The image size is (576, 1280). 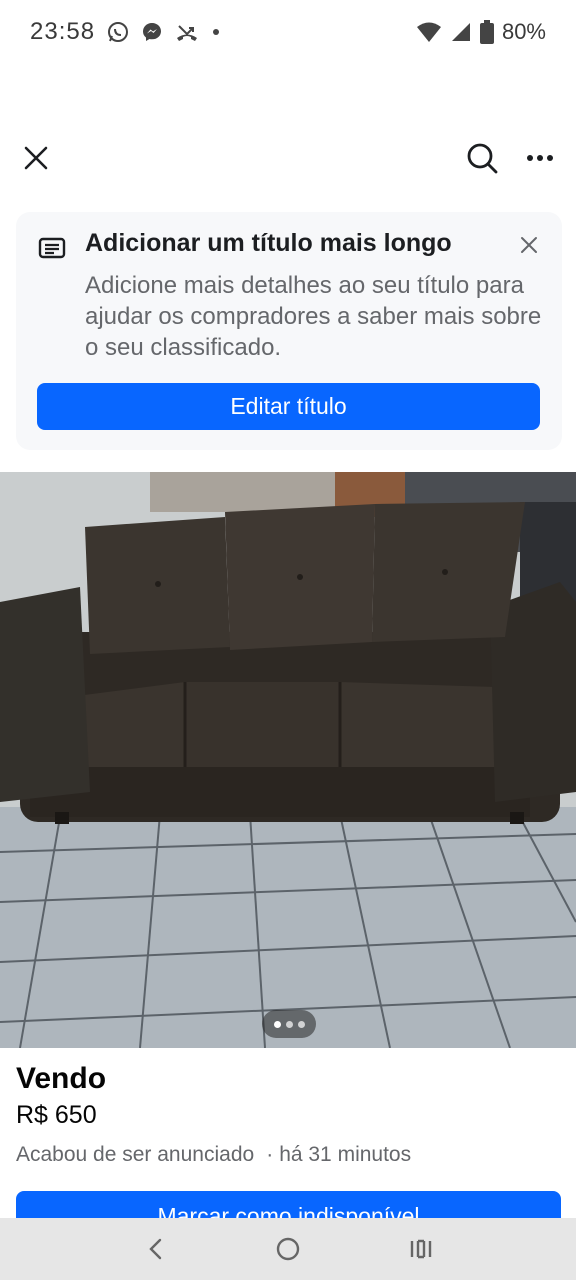 I want to click on nav-actions, so click(x=511, y=158).